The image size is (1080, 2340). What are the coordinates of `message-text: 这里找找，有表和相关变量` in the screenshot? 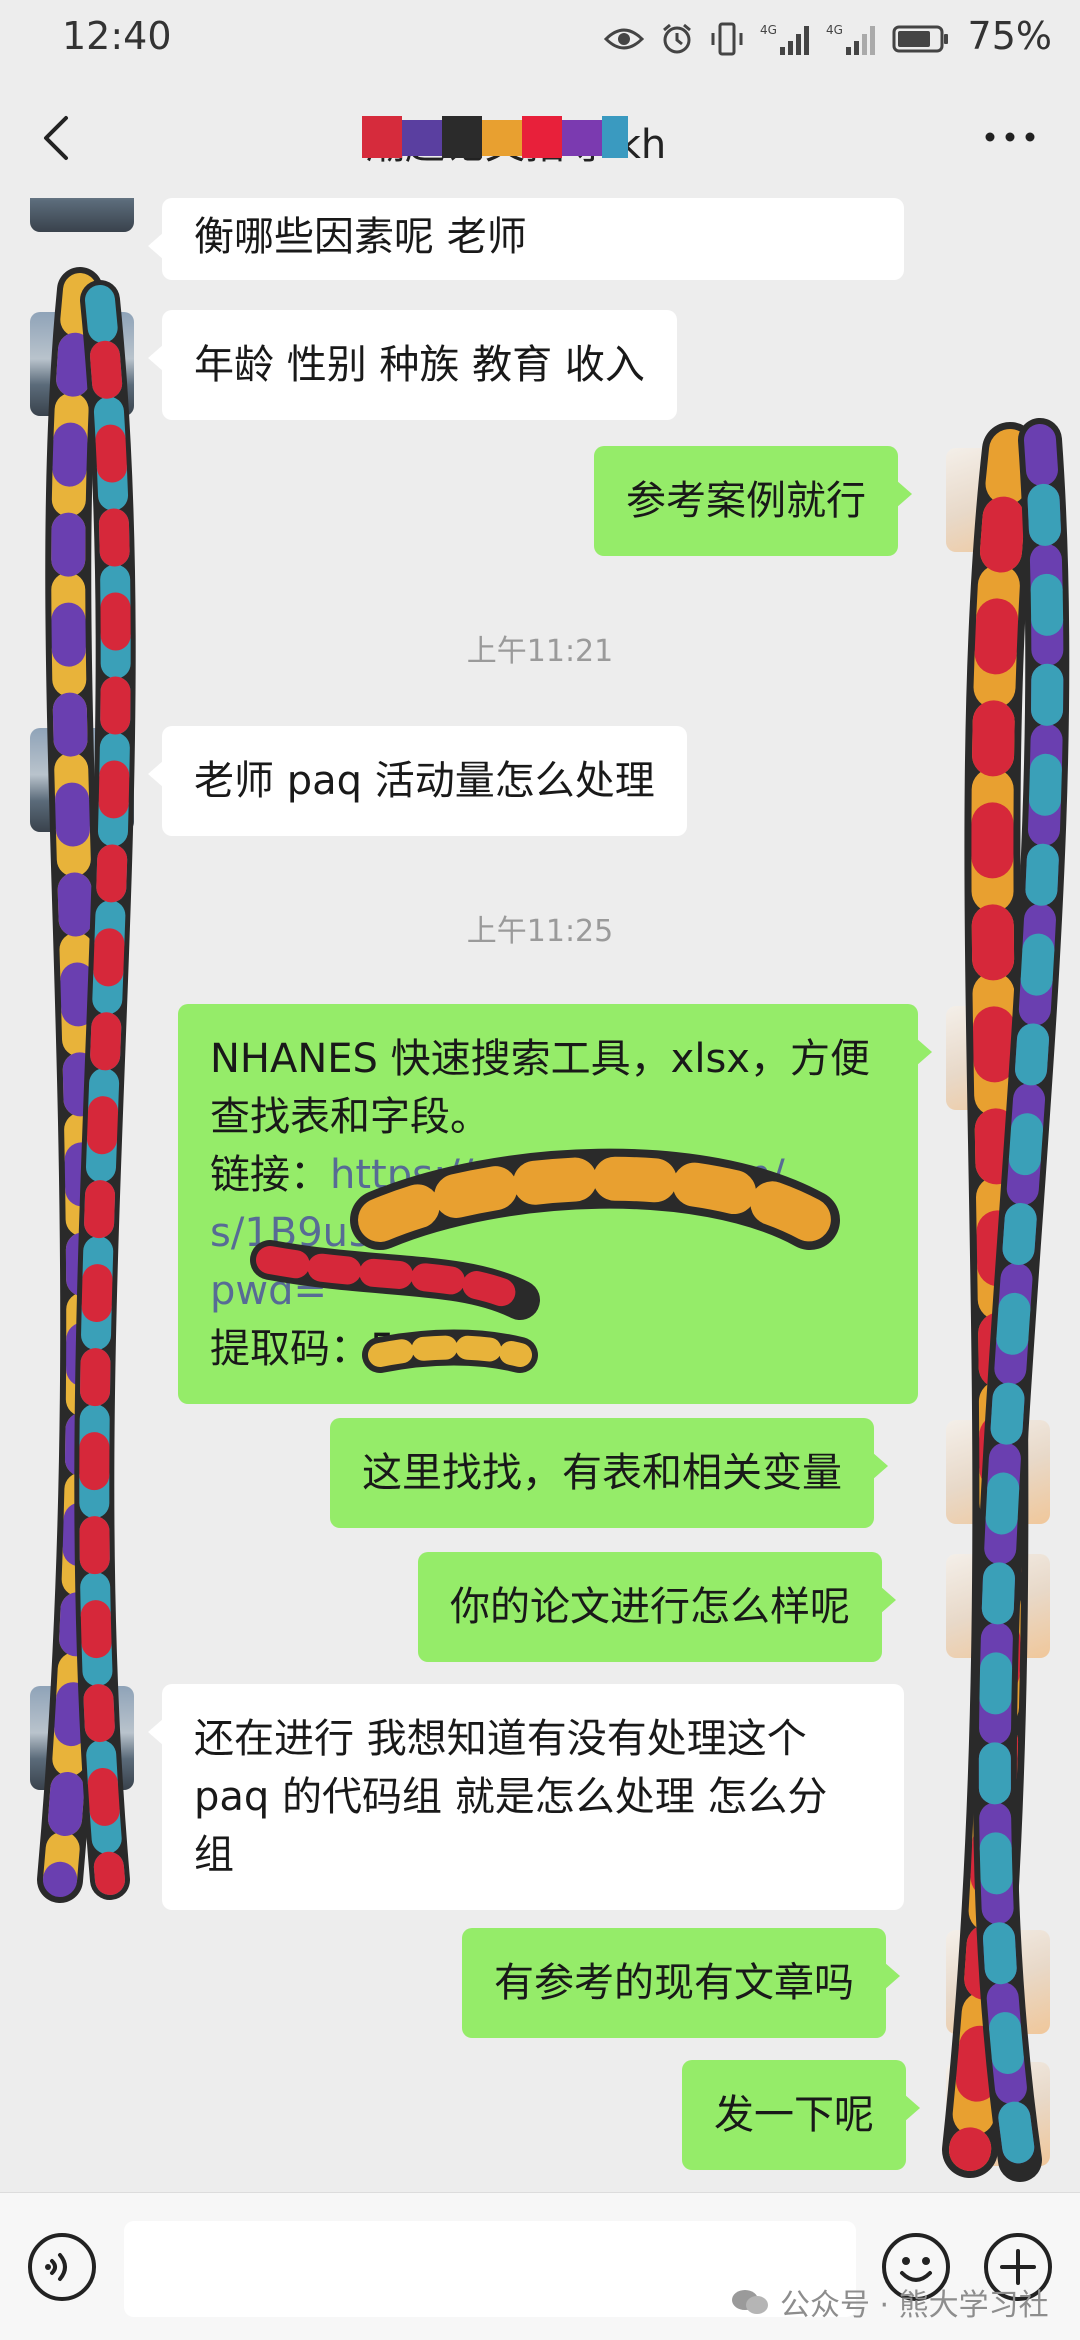 It's located at (602, 1473).